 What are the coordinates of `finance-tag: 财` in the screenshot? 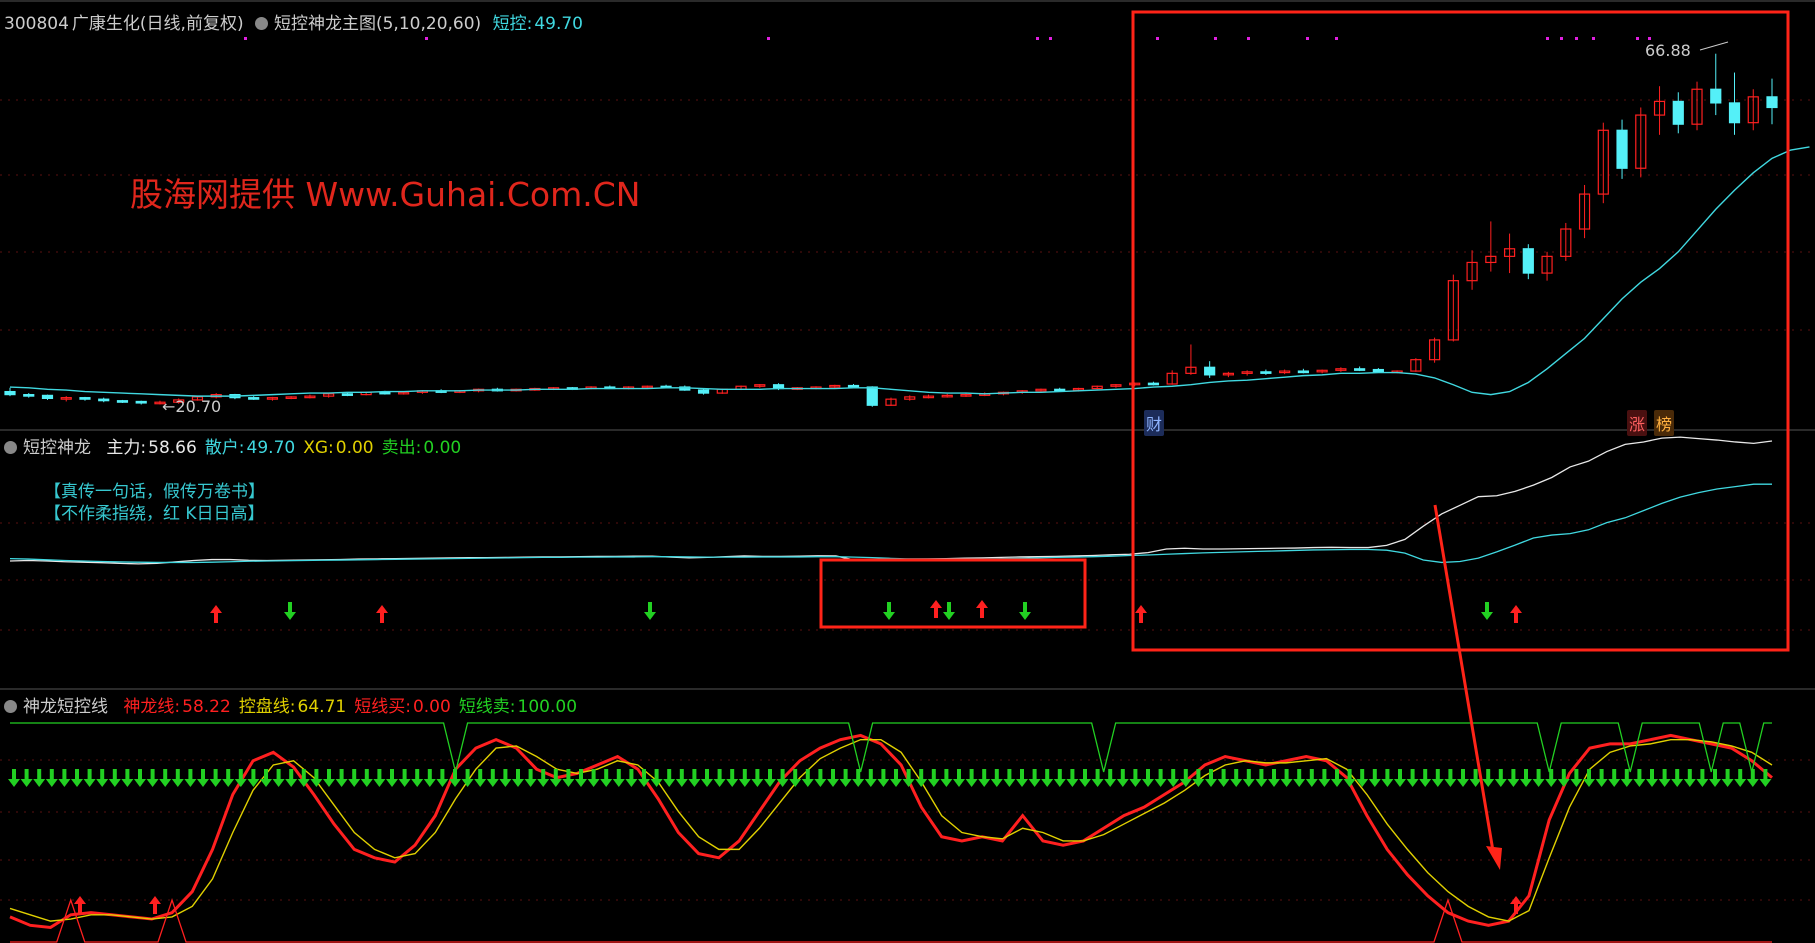 It's located at (1154, 423).